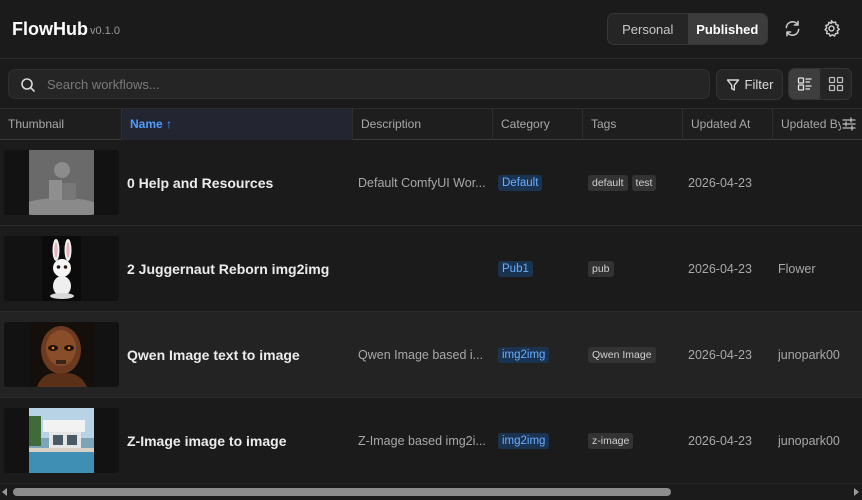 This screenshot has height=500, width=862. I want to click on grid-view-icon, so click(835, 84).